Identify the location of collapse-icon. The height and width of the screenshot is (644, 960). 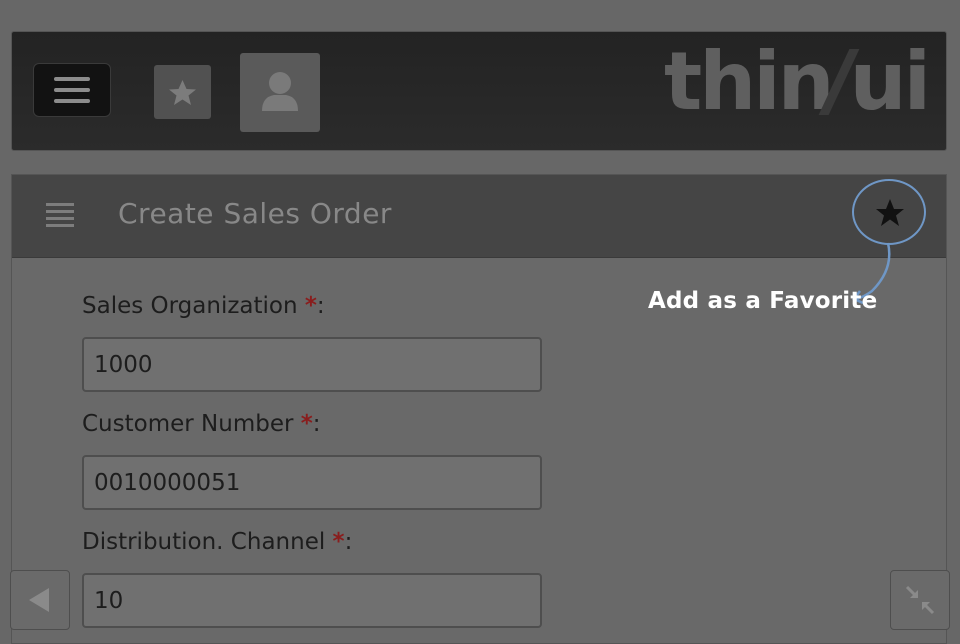
(920, 600).